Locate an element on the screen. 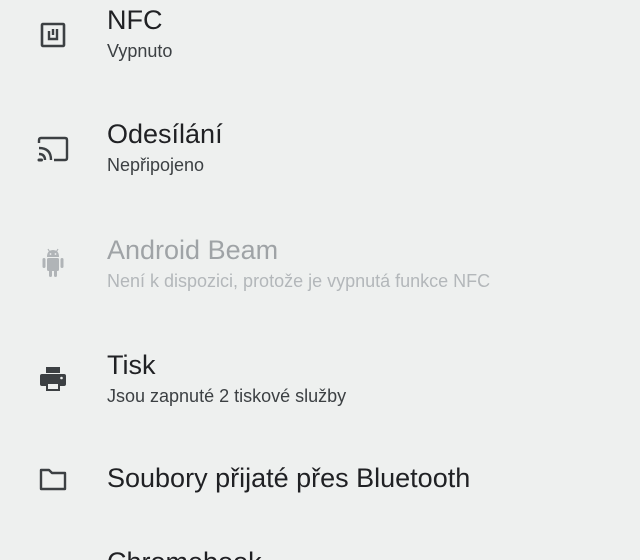 This screenshot has height=560, width=640. android-icon is located at coordinates (53, 263).